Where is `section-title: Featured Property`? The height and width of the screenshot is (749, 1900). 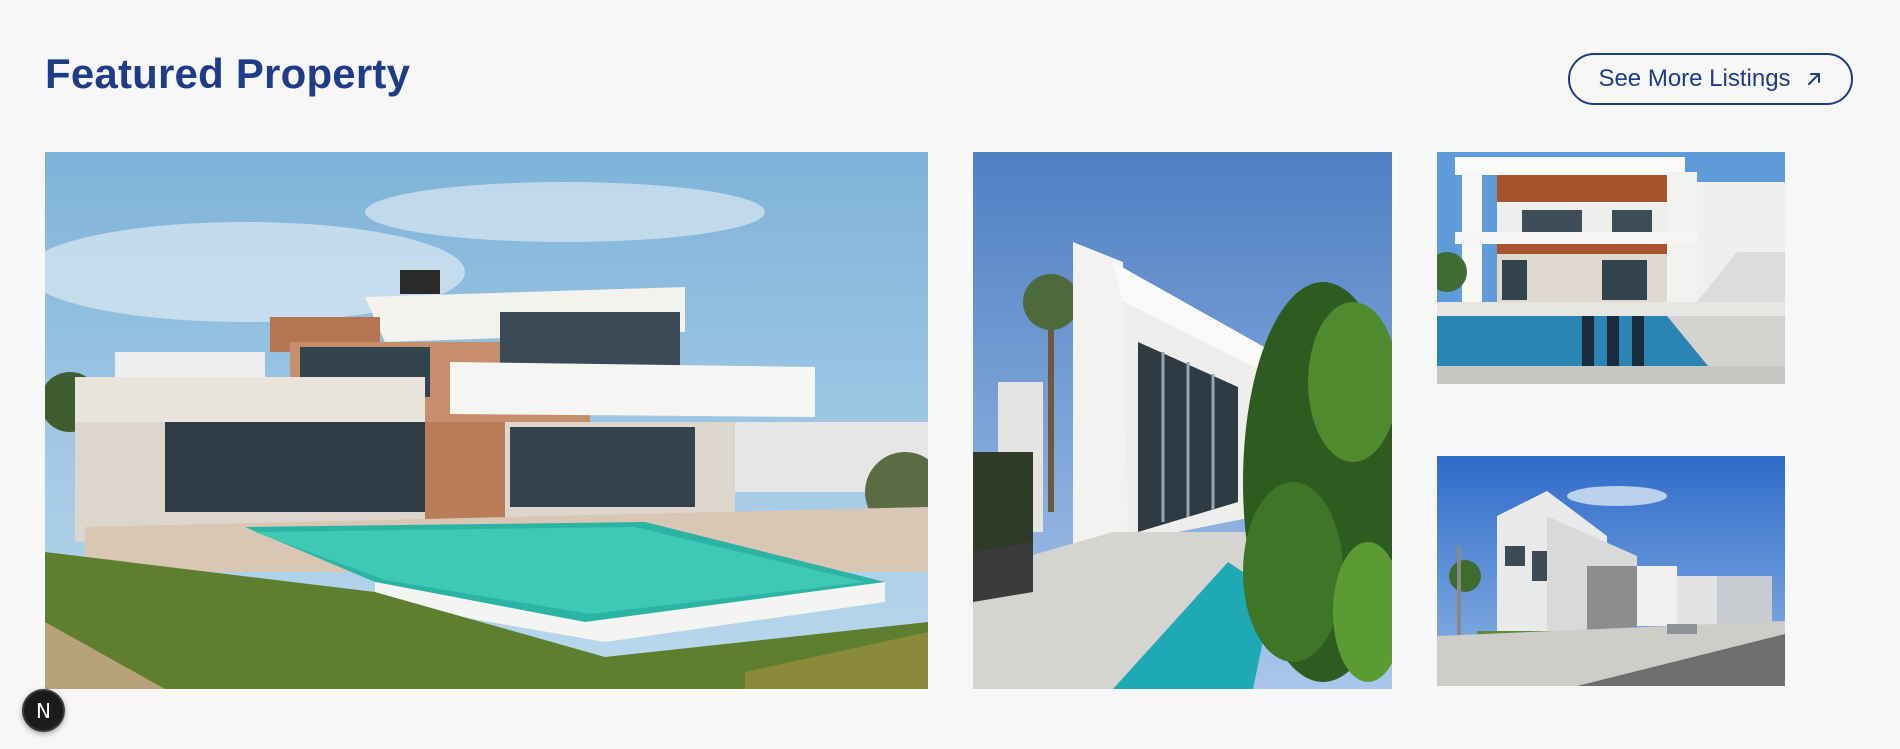
section-title: Featured Property is located at coordinates (228, 73).